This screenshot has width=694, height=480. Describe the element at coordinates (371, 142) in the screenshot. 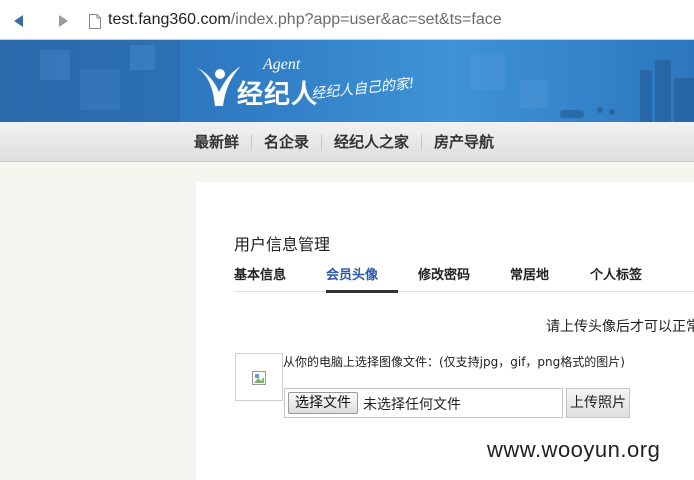

I see `nav-item-agent-home: 经纪人之家` at that location.